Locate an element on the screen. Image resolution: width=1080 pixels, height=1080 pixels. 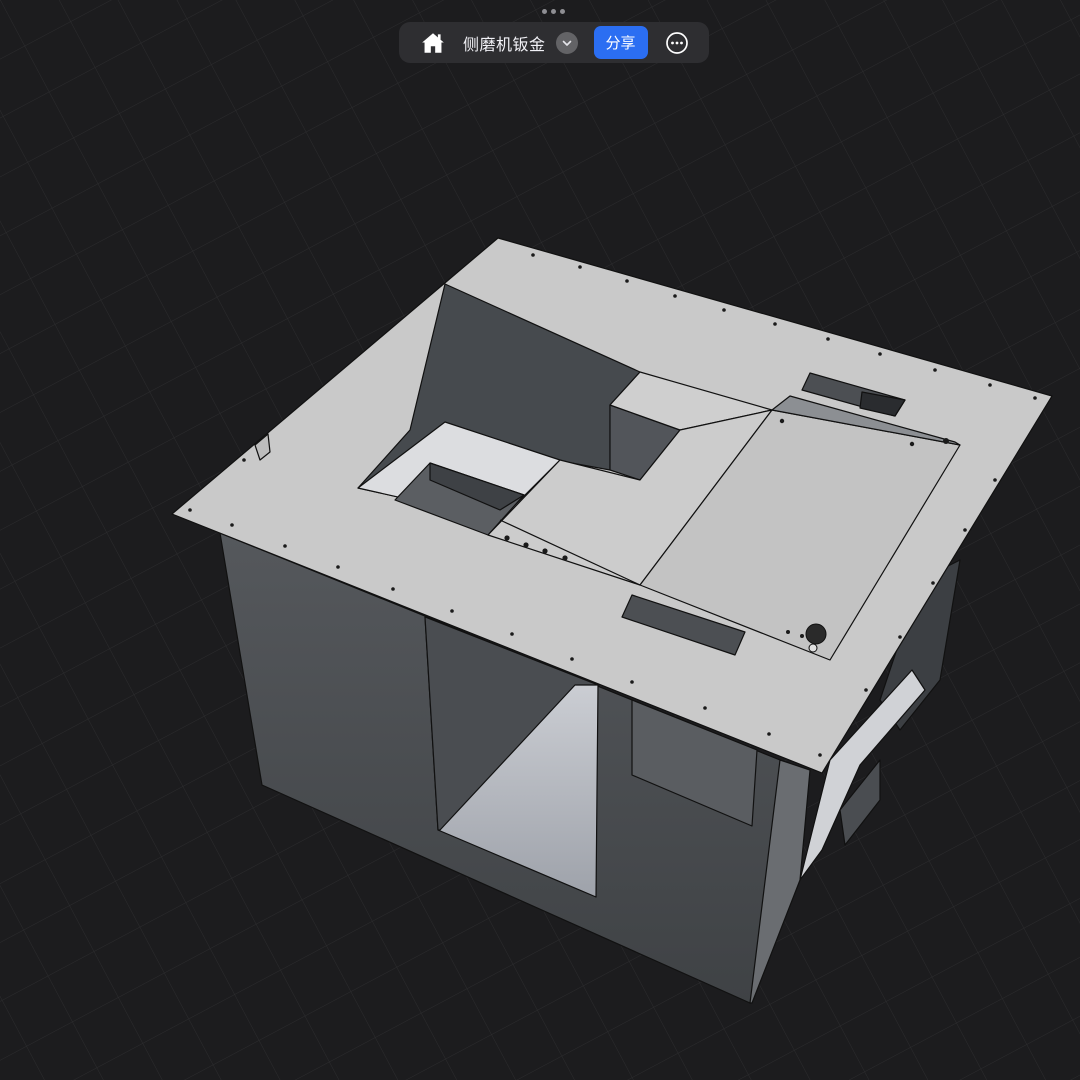
document-title: 侧磨机钣金 is located at coordinates (504, 43).